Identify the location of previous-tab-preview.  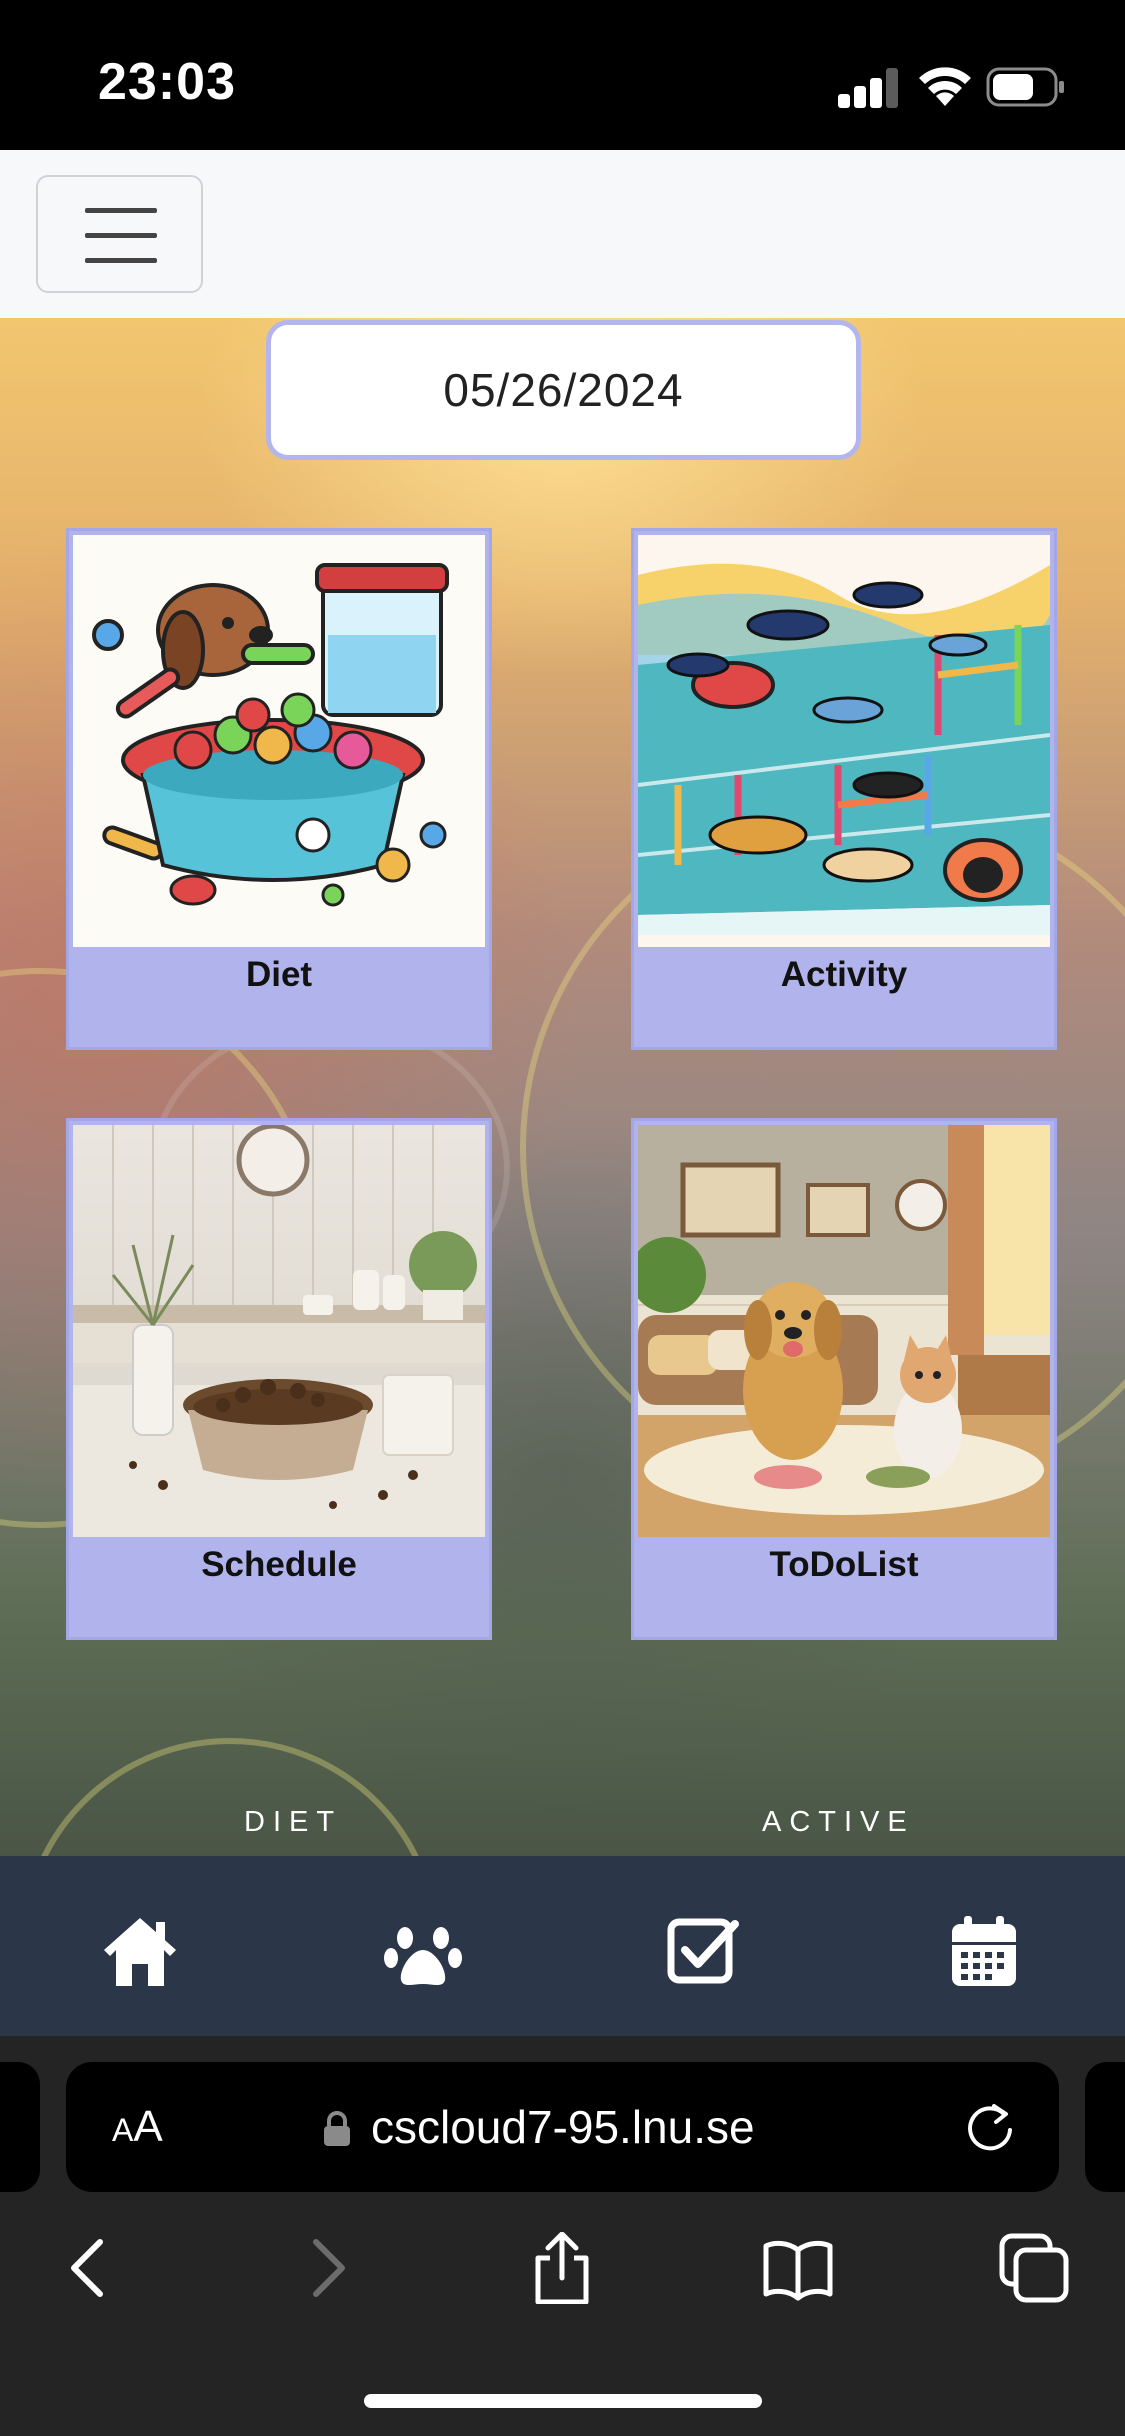
(20, 2127).